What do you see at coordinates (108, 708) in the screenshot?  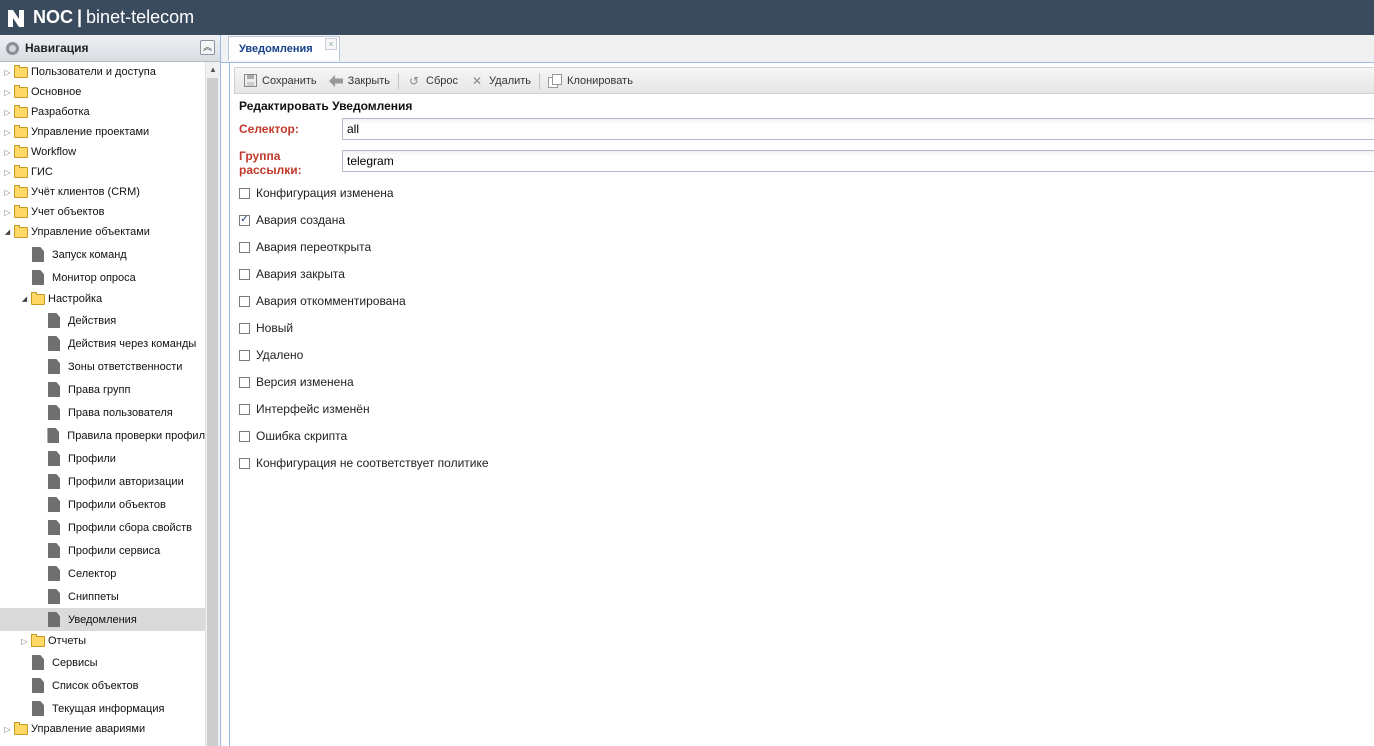 I see `tree-node-label: Текущая информация` at bounding box center [108, 708].